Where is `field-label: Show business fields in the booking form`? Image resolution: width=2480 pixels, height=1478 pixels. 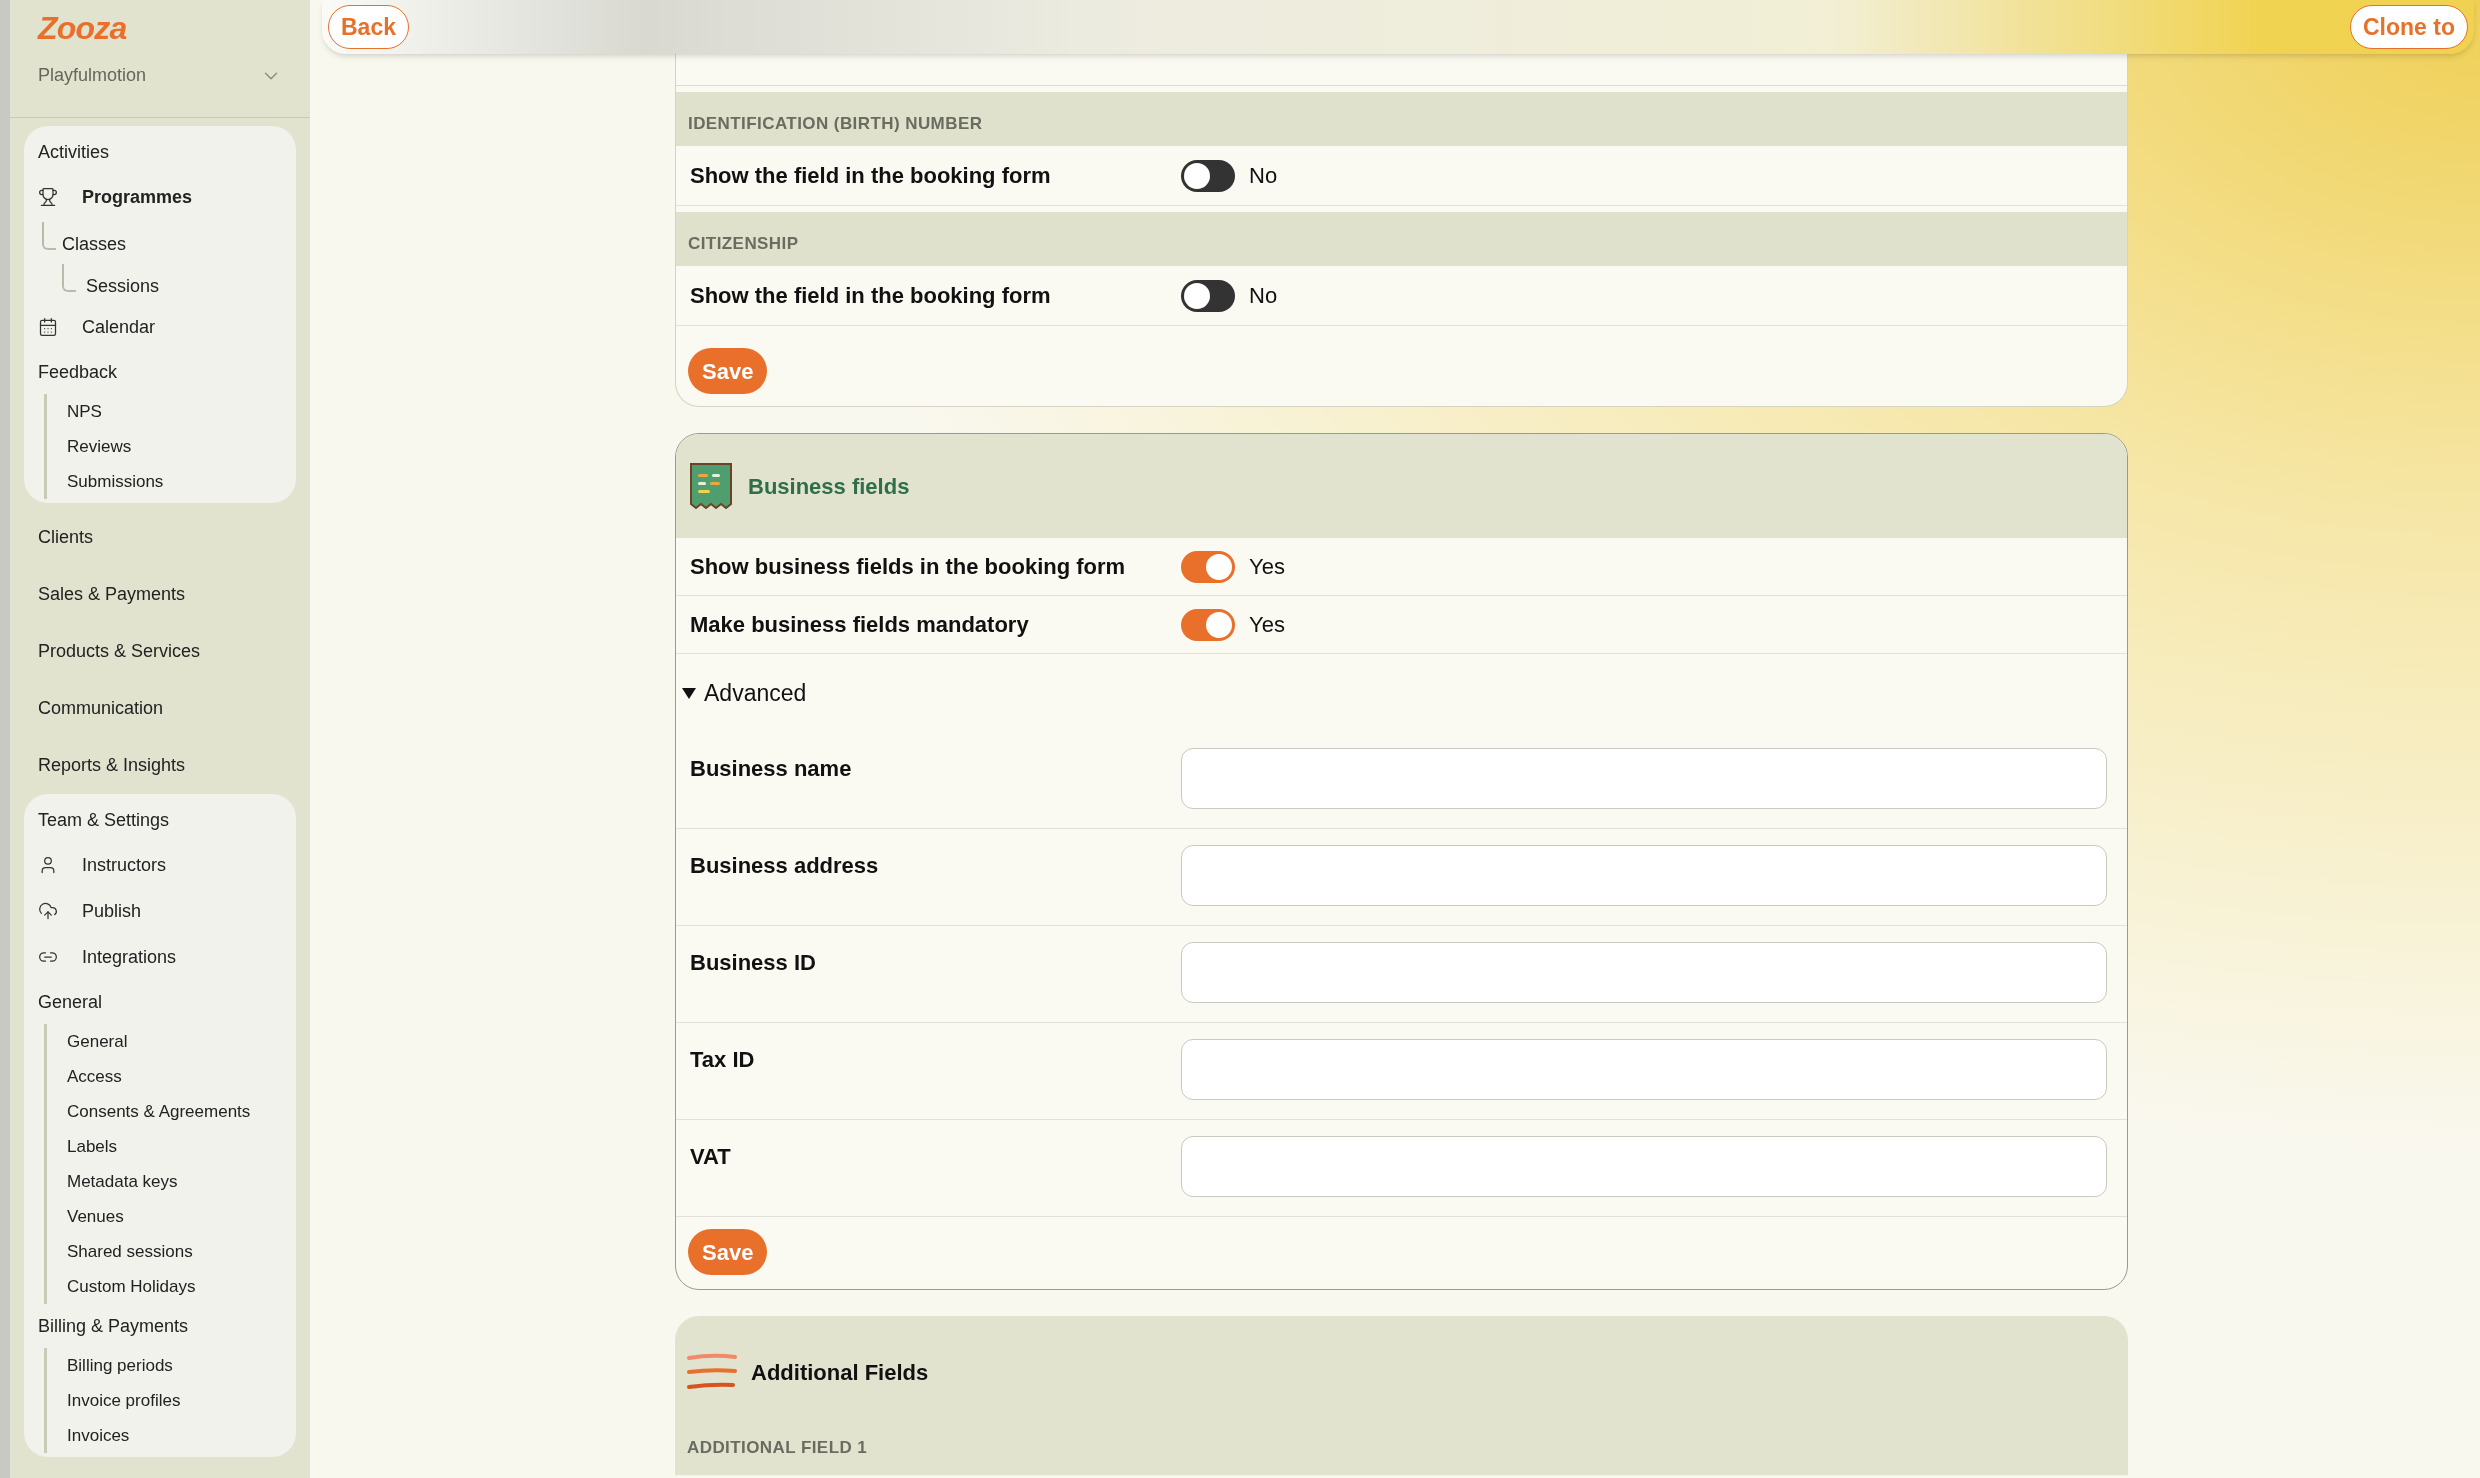
field-label: Show business fields in the booking form is located at coordinates (908, 567).